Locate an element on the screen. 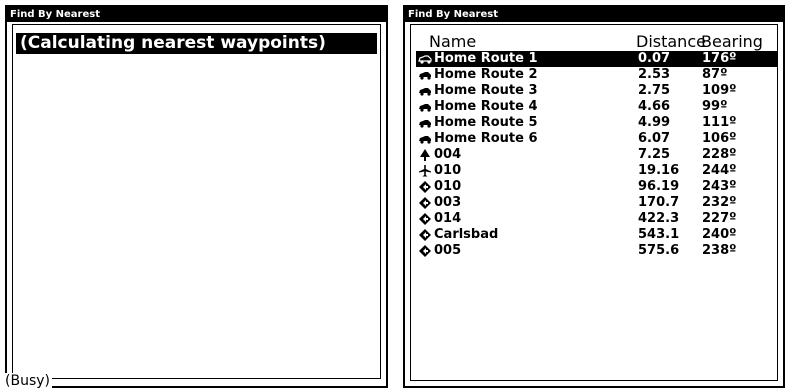  column-header: Name Distance Bearing is located at coordinates (594, 42).